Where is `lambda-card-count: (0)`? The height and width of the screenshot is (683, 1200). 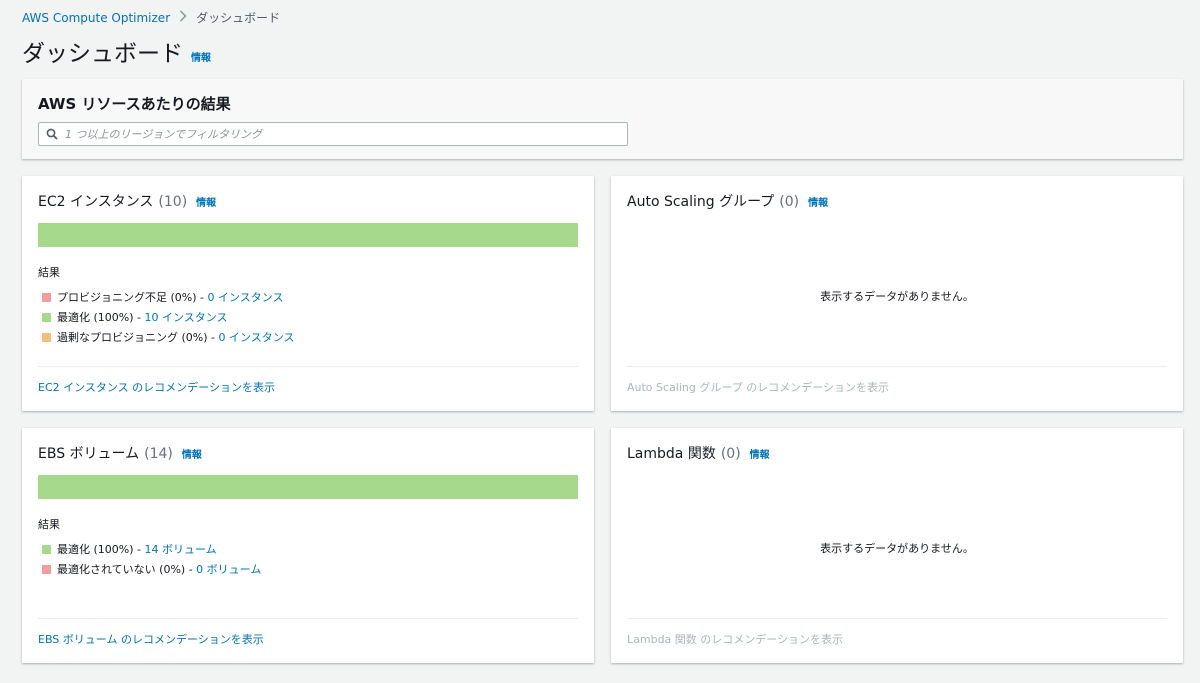
lambda-card-count: (0) is located at coordinates (730, 454).